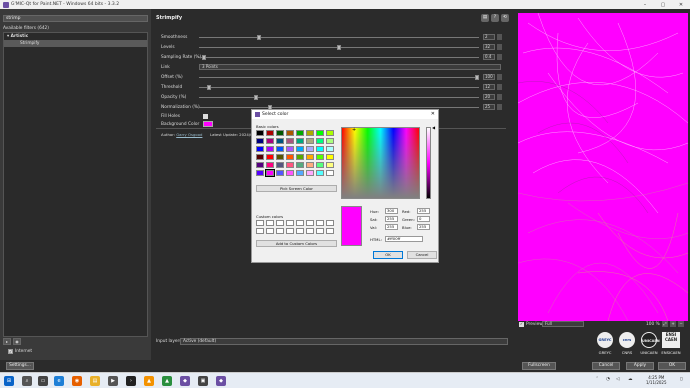  What do you see at coordinates (391, 211) in the screenshot?
I see `hue-input: 300` at bounding box center [391, 211].